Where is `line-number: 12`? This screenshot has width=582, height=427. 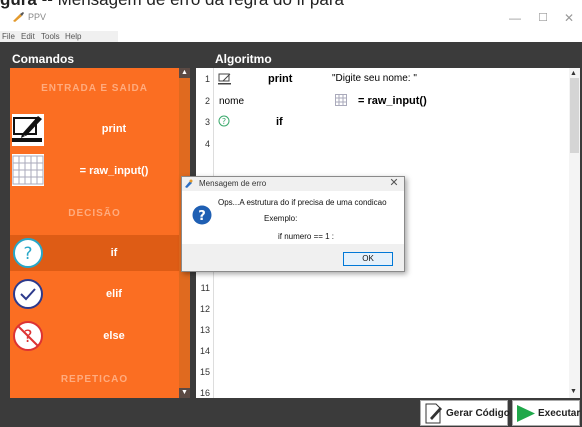 line-number: 12 is located at coordinates (204, 309).